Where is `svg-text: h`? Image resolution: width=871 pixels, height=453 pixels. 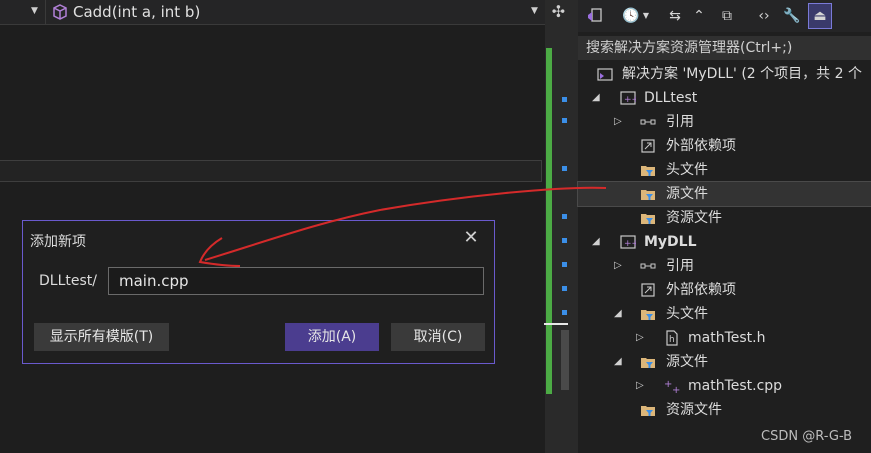 svg-text: h is located at coordinates (672, 340).